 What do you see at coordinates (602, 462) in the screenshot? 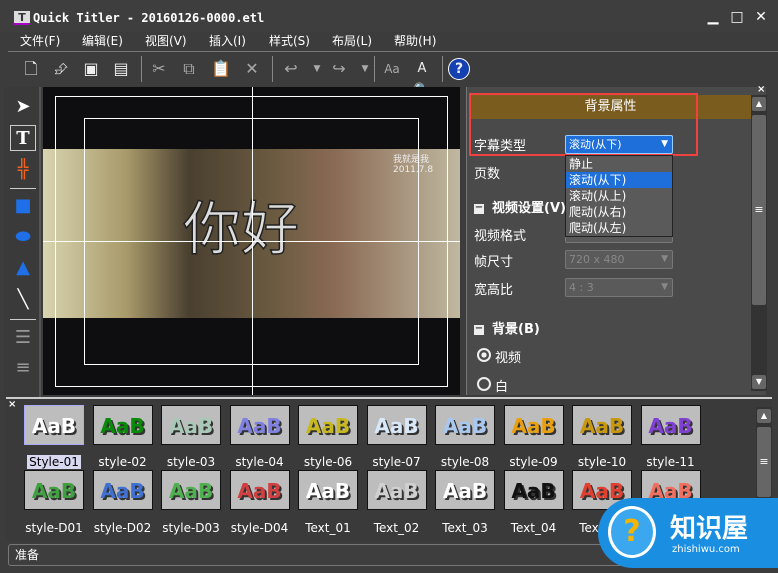
I see `style-label: style-10` at bounding box center [602, 462].